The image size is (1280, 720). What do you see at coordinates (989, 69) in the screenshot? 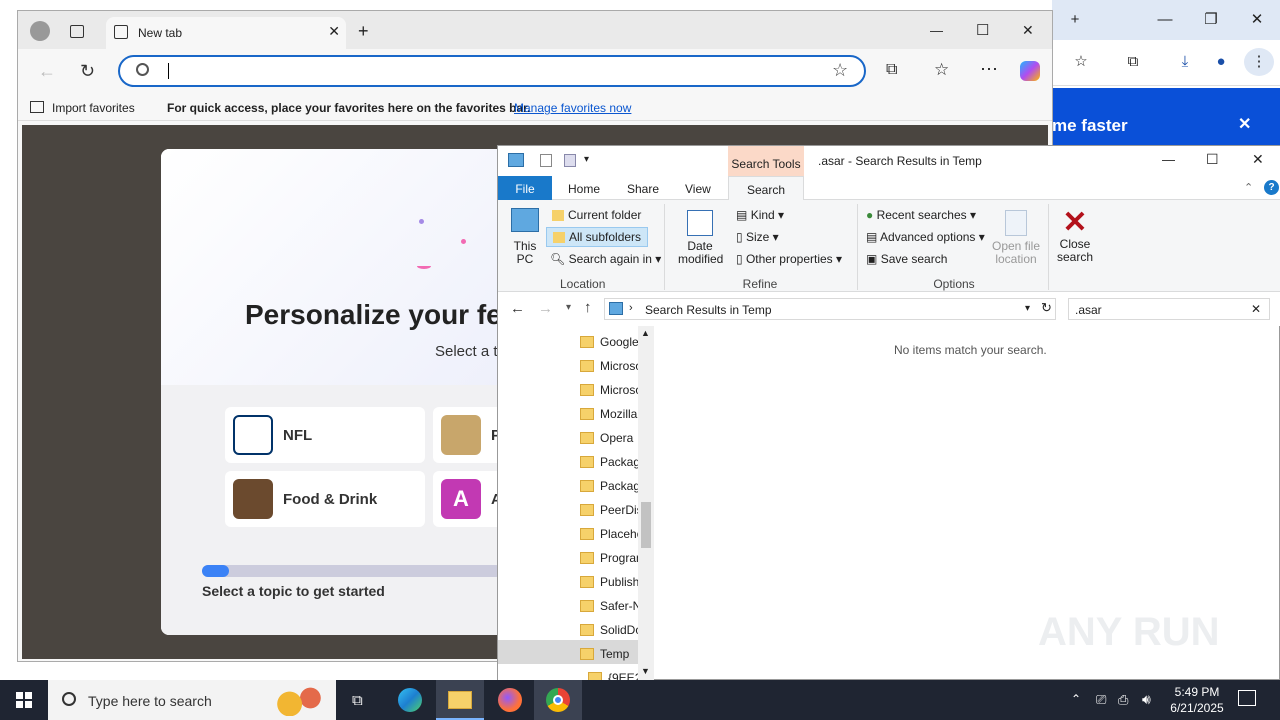
I see `settings-menu-icon: ⋯` at bounding box center [989, 69].